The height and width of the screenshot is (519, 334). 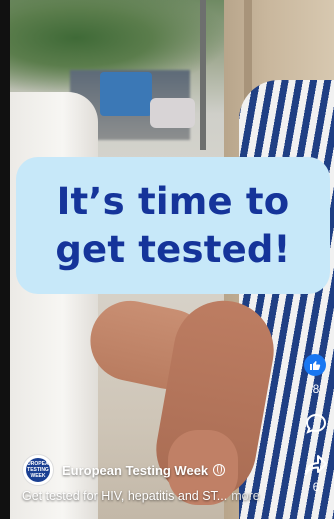 What do you see at coordinates (315, 365) in the screenshot?
I see `thumbs-up-icon` at bounding box center [315, 365].